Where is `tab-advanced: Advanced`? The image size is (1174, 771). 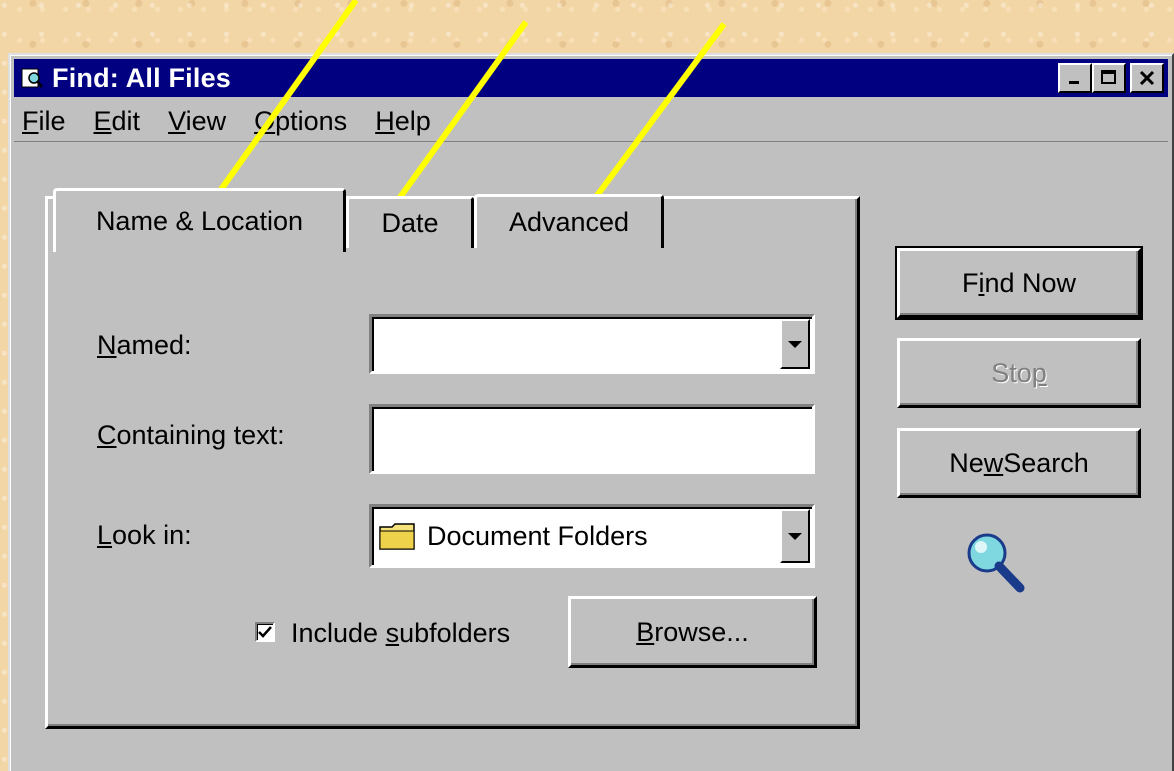
tab-advanced: Advanced is located at coordinates (569, 221).